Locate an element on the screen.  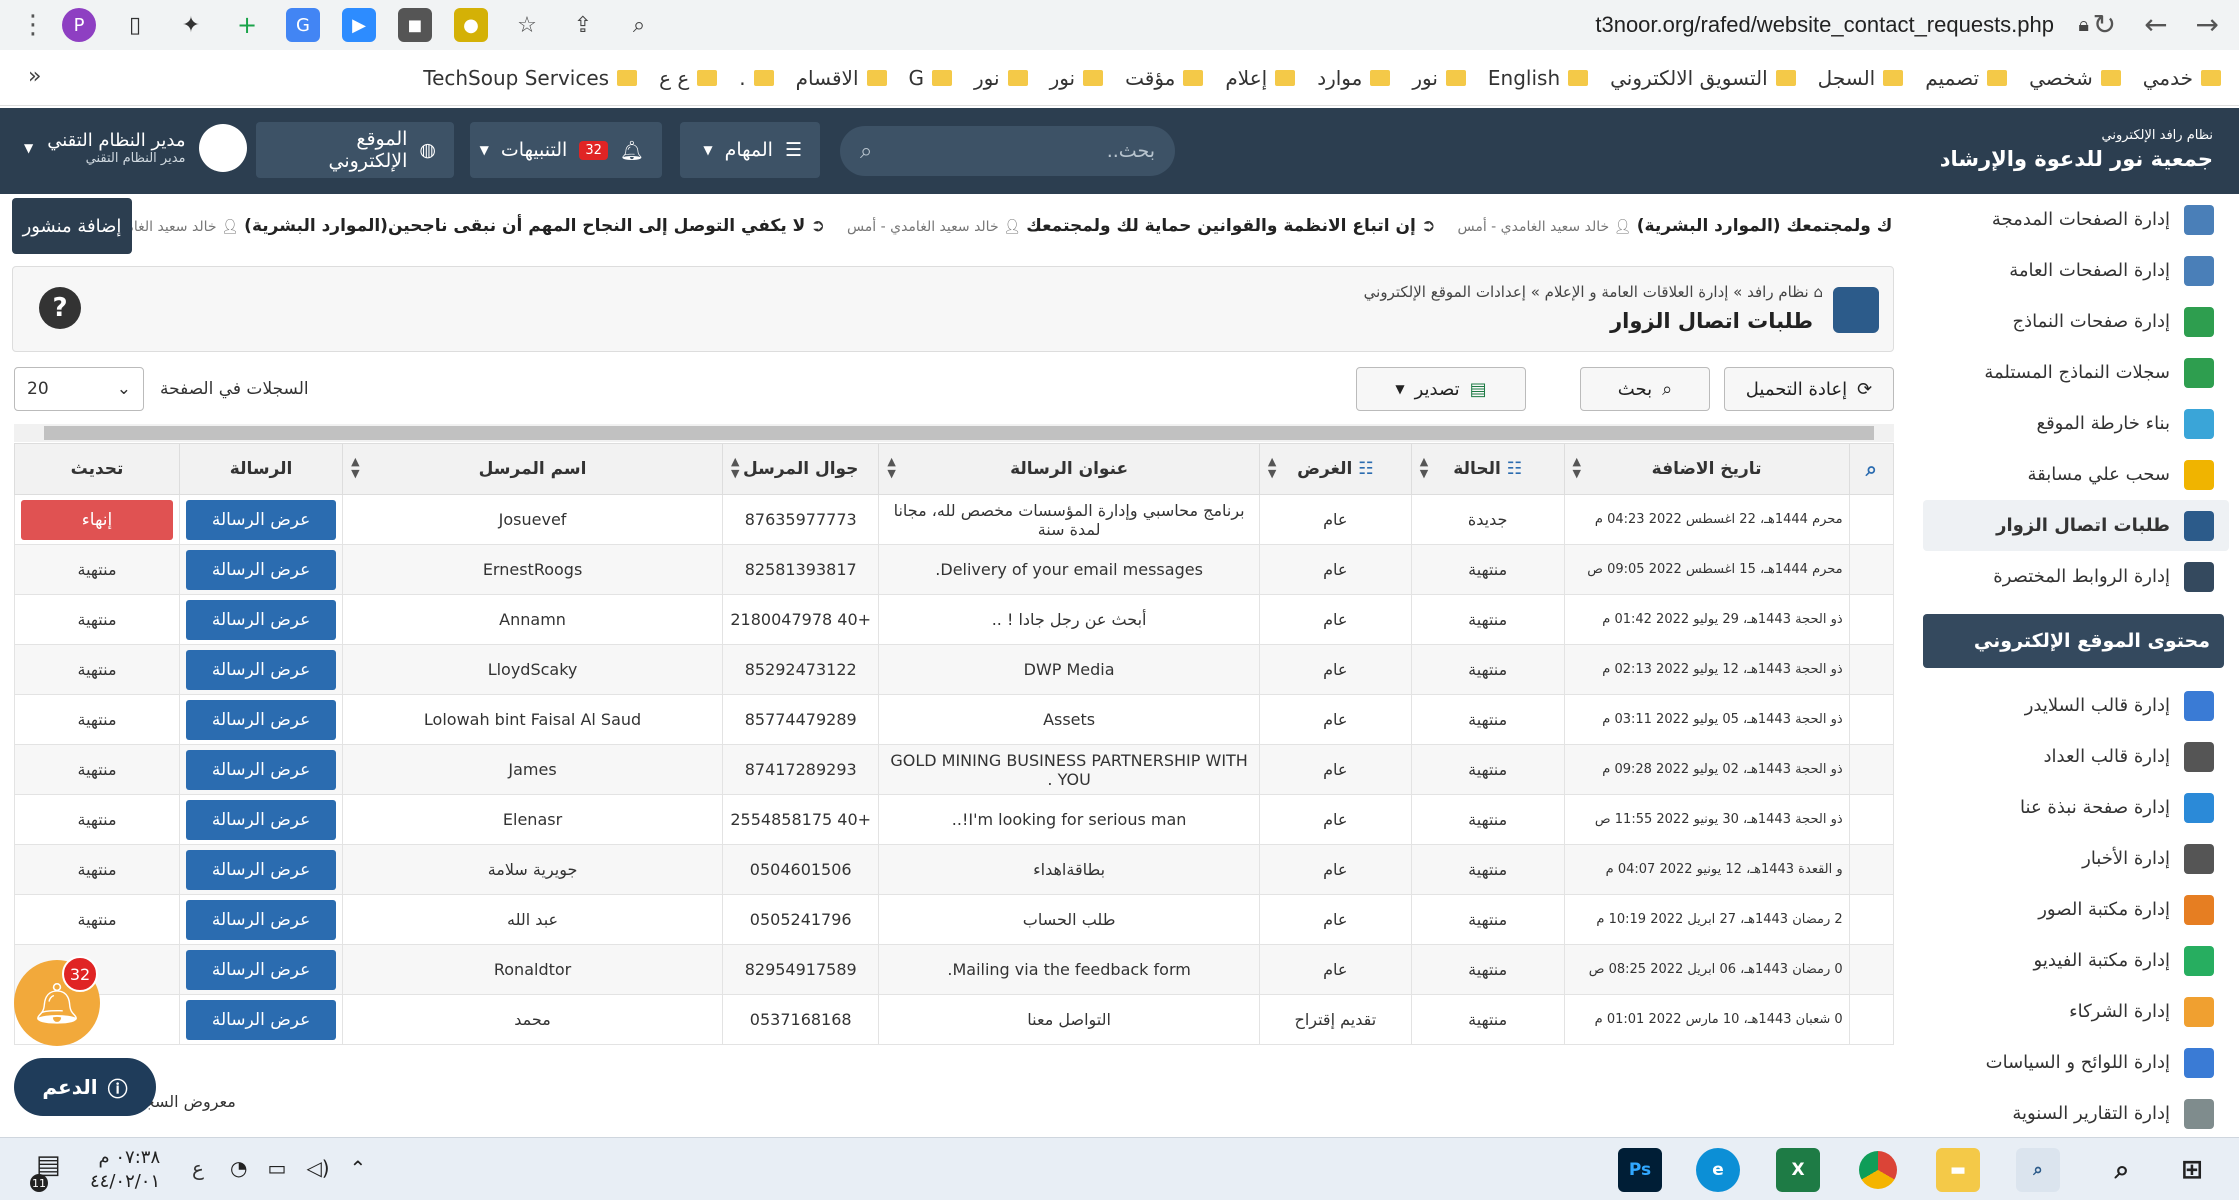
language-indicator: ع is located at coordinates (198, 1168).